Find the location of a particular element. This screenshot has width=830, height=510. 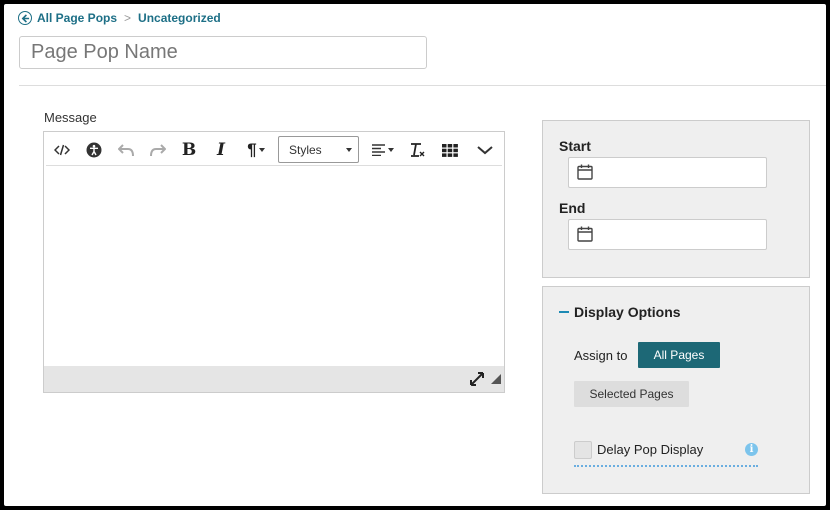

redo-icon is located at coordinates (157, 150).